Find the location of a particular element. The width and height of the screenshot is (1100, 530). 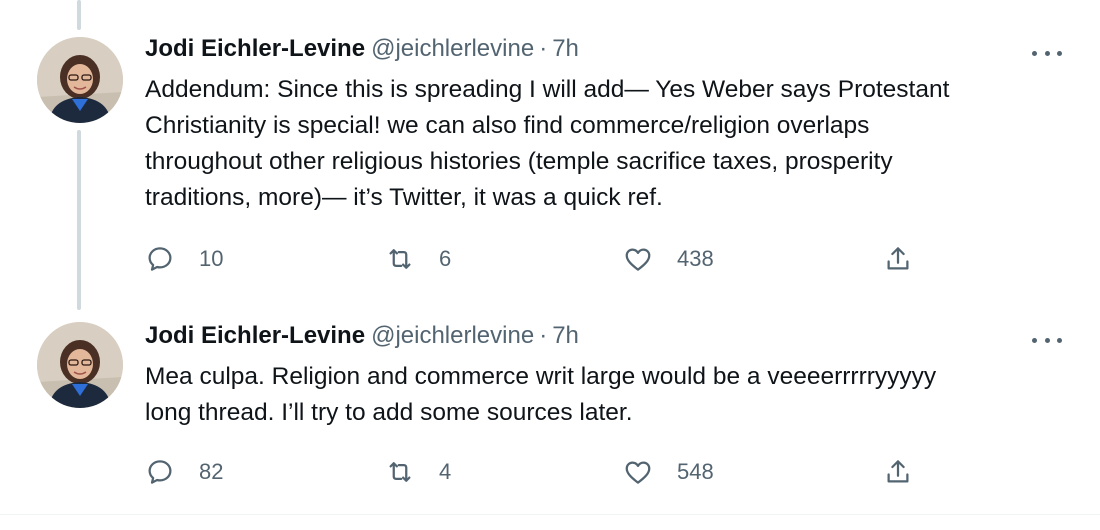

reply-button: 10 is located at coordinates (184, 259).